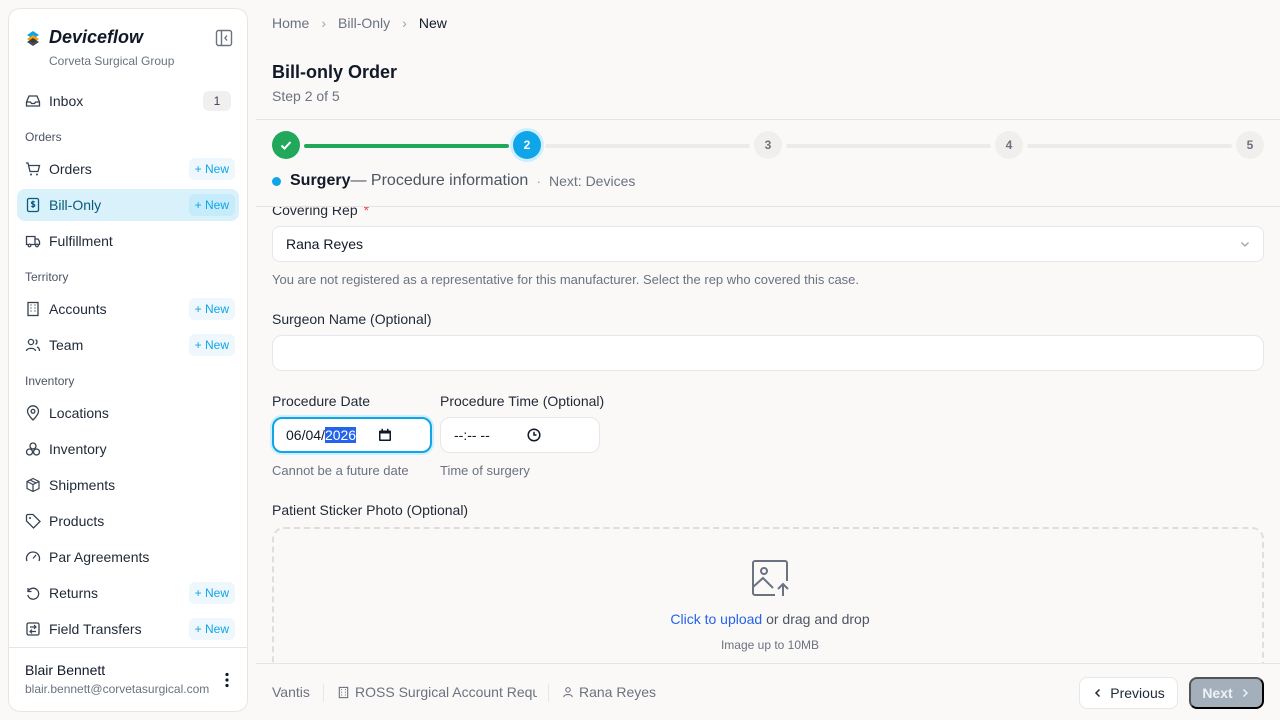 Image resolution: width=1280 pixels, height=720 pixels. I want to click on breadcrumb-current: New, so click(432, 23).